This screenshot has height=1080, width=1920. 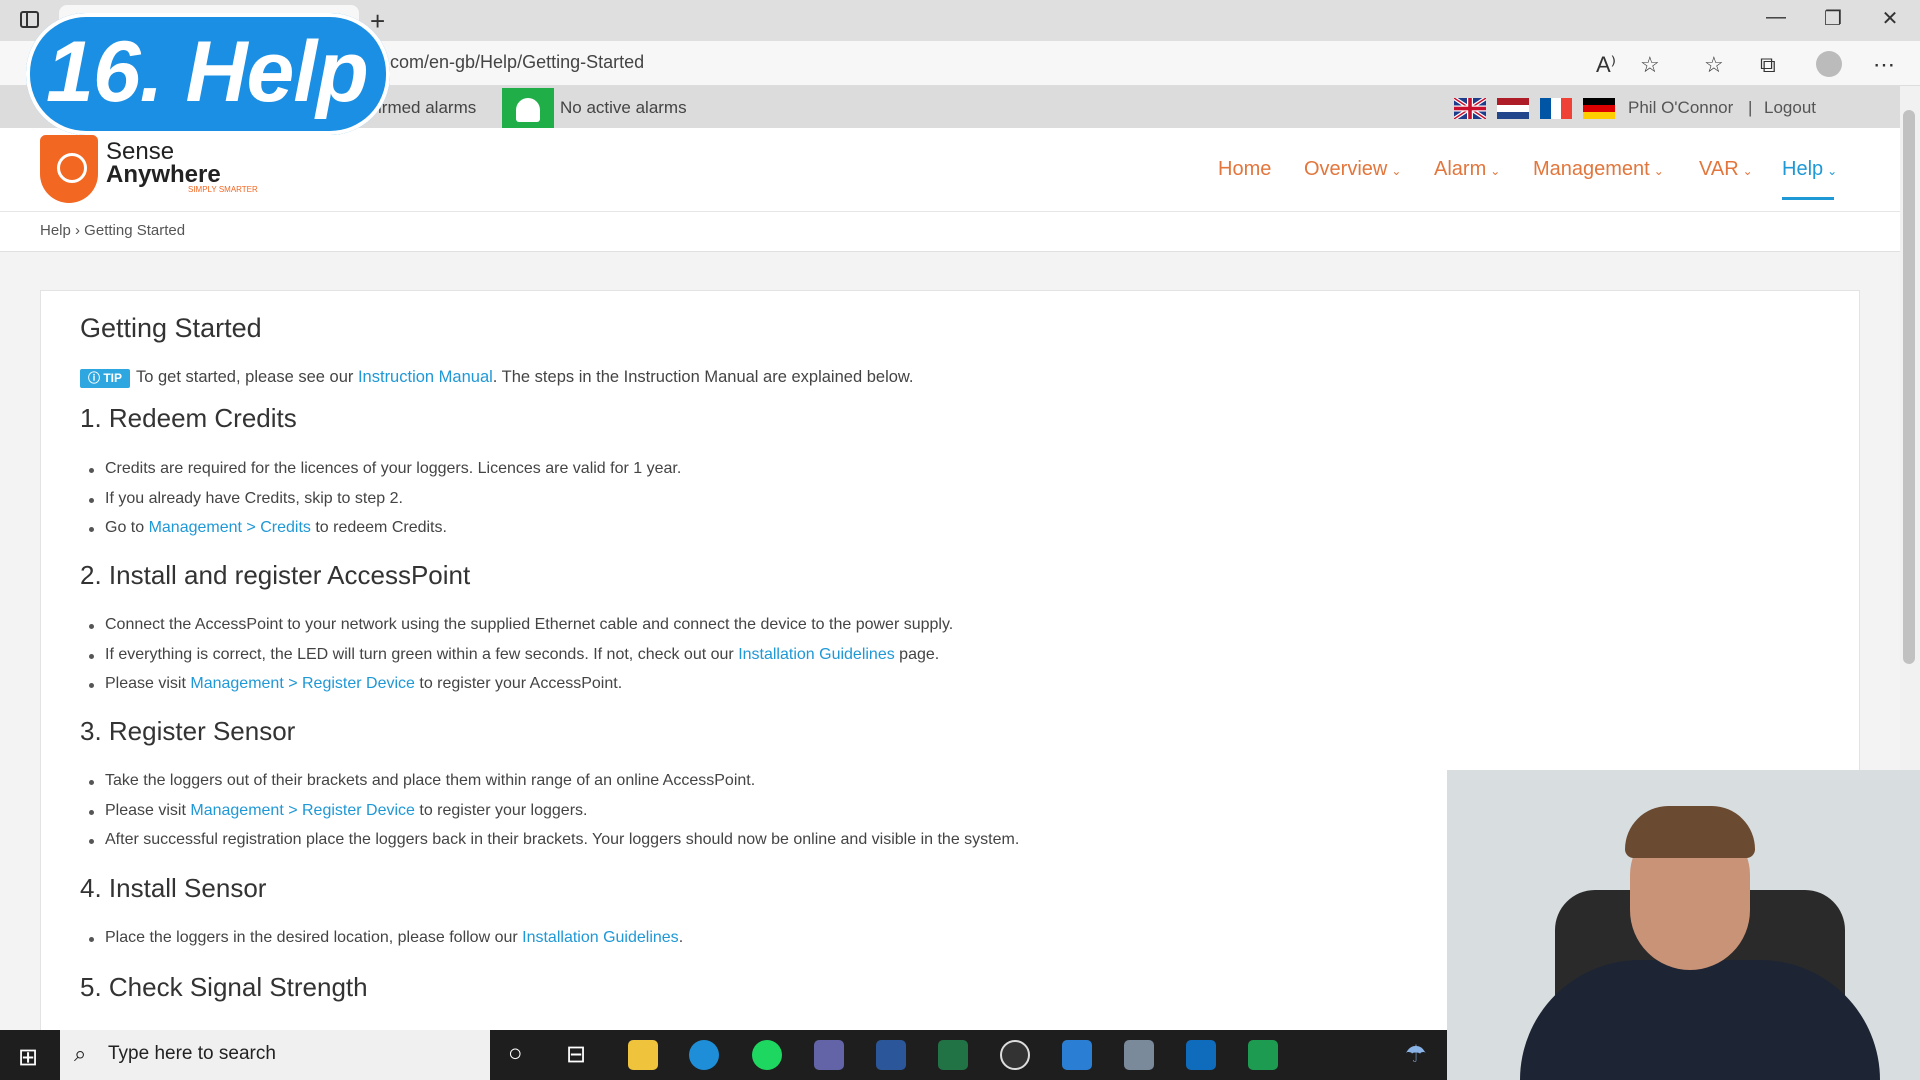 I want to click on flag-nl-icon, so click(x=1513, y=108).